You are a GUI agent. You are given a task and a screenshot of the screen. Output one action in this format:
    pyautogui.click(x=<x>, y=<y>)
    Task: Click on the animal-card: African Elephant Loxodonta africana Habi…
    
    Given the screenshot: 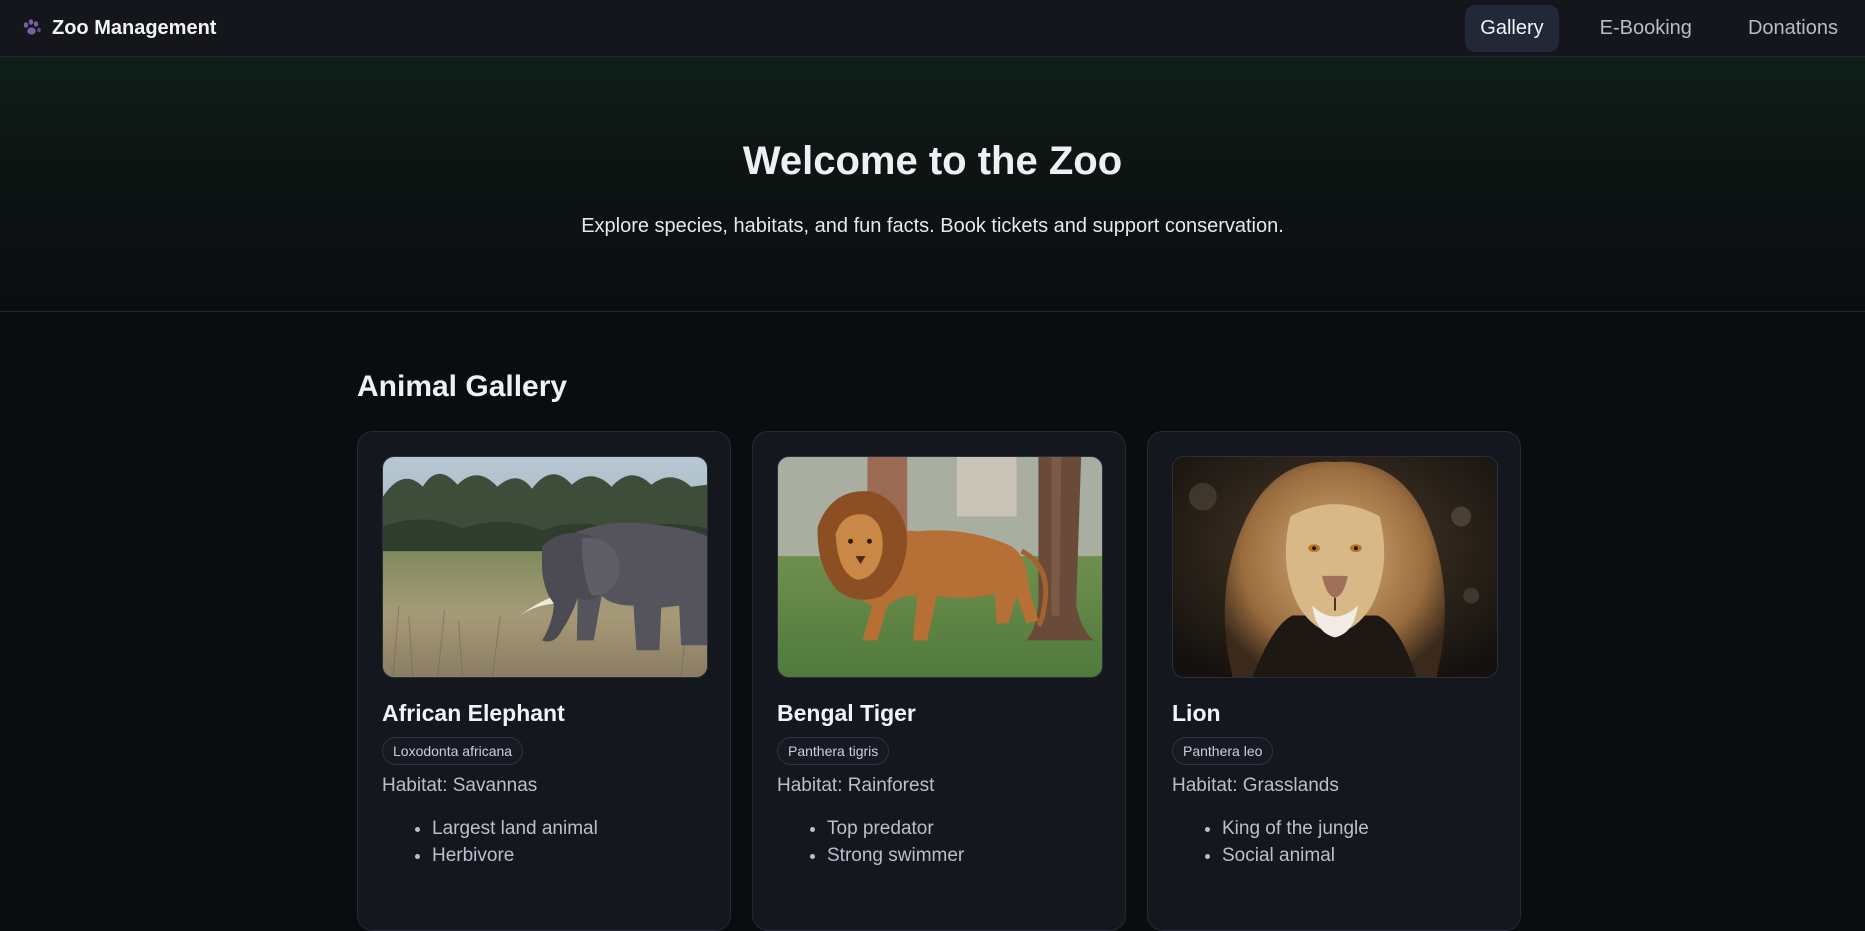 What is the action you would take?
    pyautogui.click(x=544, y=681)
    